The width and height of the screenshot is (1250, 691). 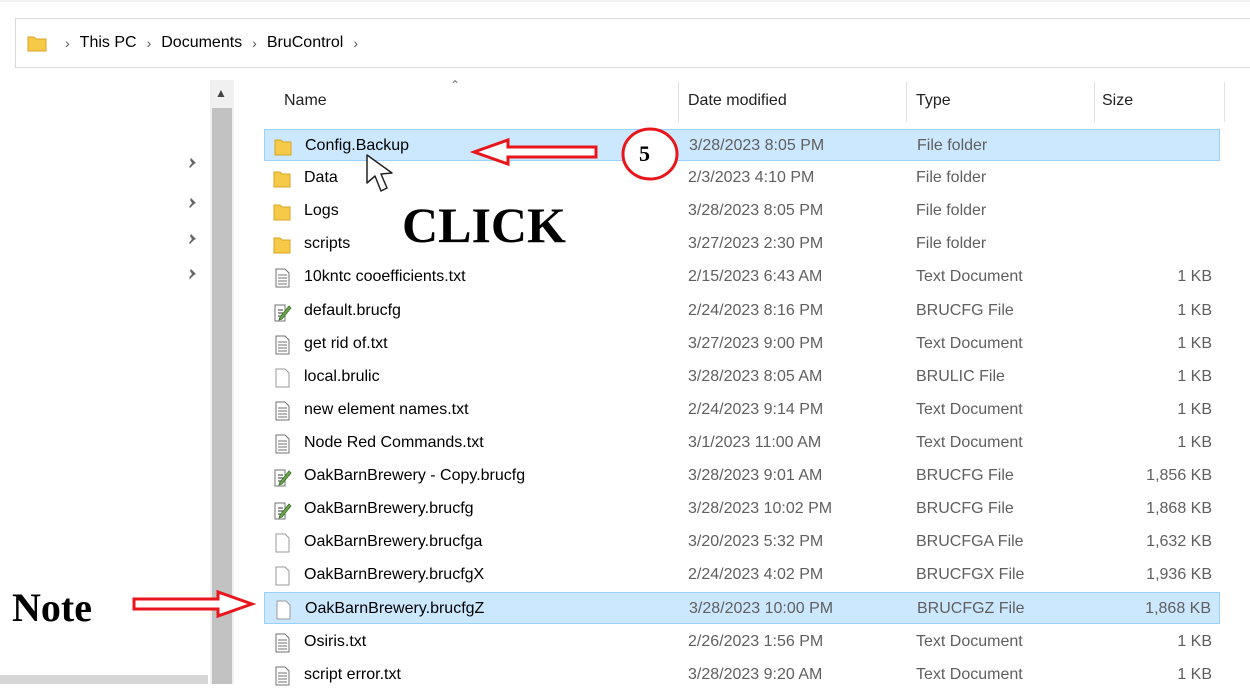 What do you see at coordinates (756, 310) in the screenshot?
I see `file-date-modified: 2/24/2023 8:16 PM` at bounding box center [756, 310].